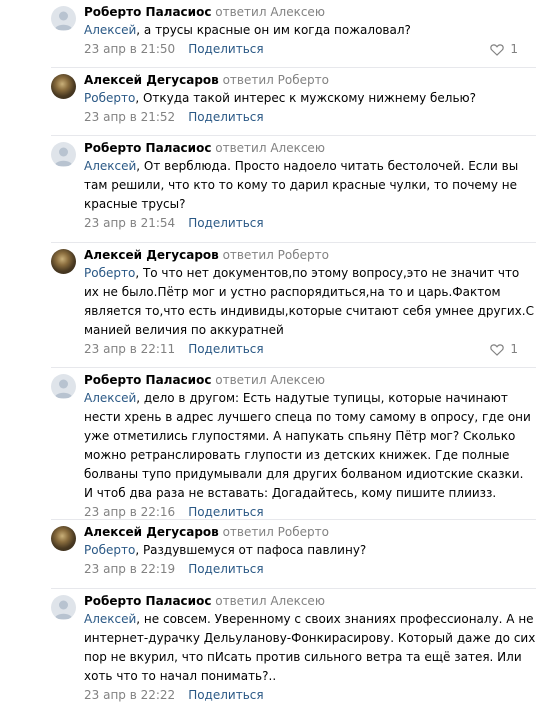 The height and width of the screenshot is (705, 544). I want to click on comment-date: 23 апр в 22:16, so click(129, 512).